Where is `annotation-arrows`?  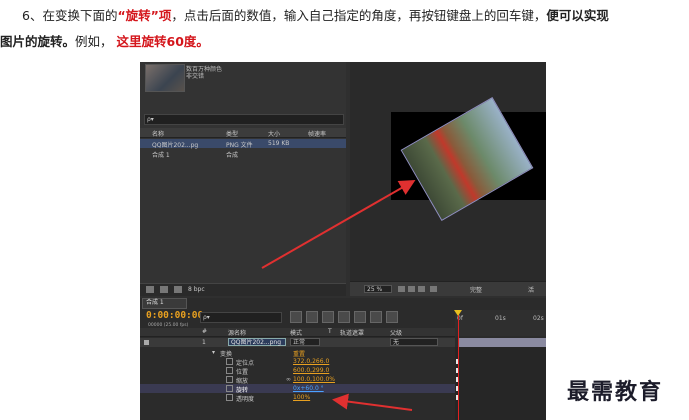 annotation-arrows is located at coordinates (338, 295).